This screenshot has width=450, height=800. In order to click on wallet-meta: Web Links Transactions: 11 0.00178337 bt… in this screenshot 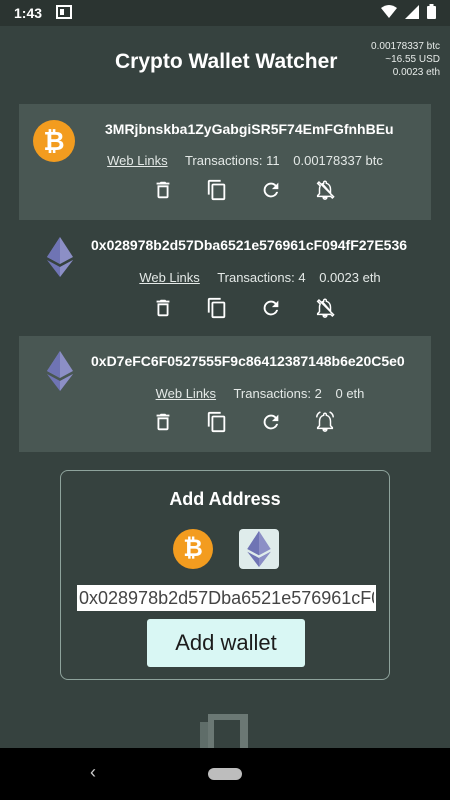, I will do `click(245, 160)`.